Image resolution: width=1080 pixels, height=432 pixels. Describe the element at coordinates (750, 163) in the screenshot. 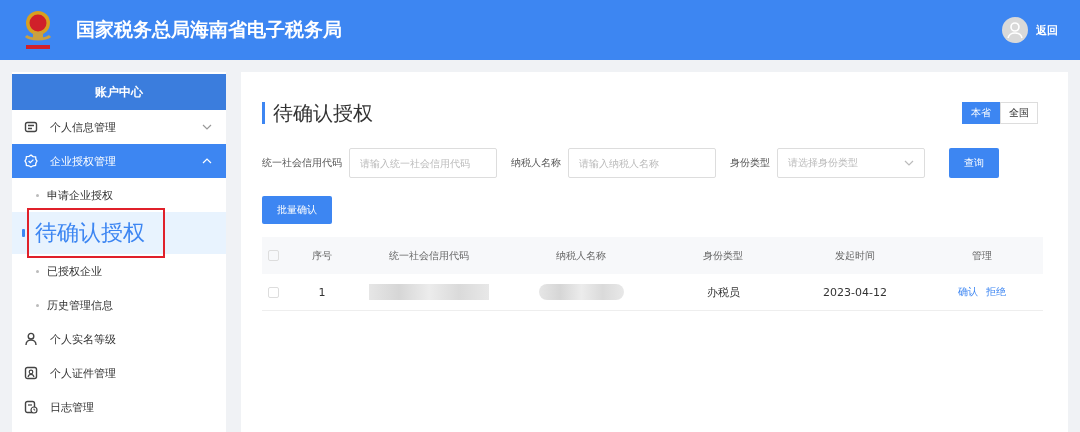

I see `field-label: 身份类型` at that location.